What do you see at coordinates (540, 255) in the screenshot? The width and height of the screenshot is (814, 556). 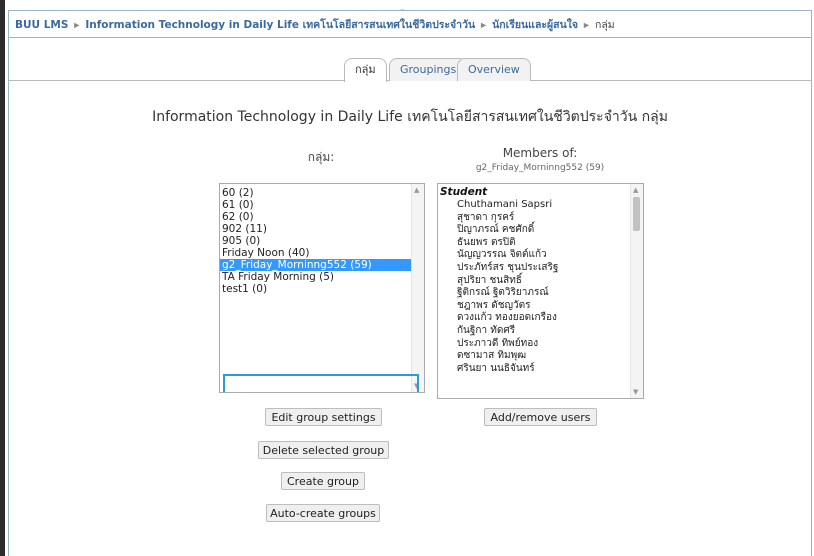 I see `member-option: นัญญวรรณ จิตต์แก้ว` at bounding box center [540, 255].